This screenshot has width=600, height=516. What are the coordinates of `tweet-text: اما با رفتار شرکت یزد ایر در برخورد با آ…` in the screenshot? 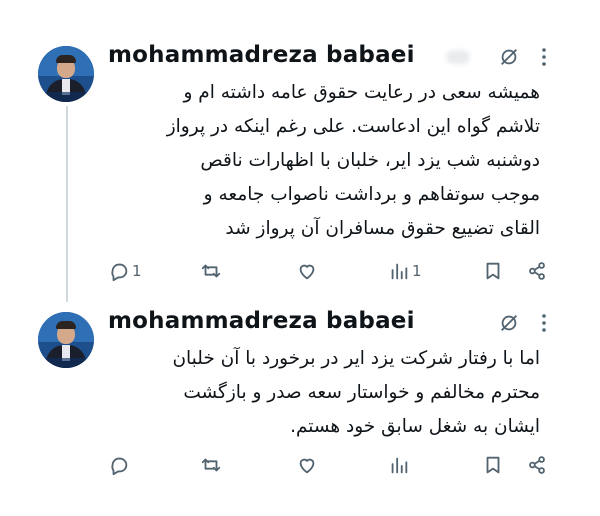 It's located at (356, 392).